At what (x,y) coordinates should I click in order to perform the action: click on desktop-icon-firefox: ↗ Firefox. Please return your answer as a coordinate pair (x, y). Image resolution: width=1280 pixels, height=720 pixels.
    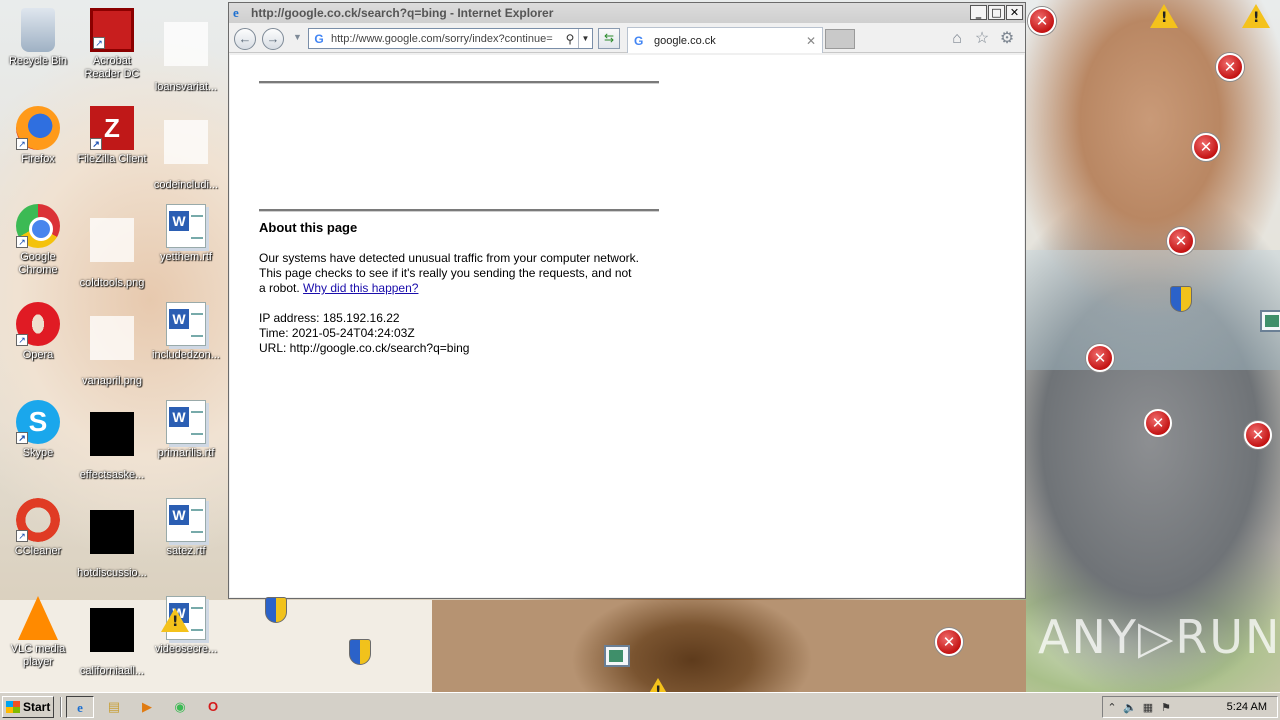
    Looking at the image, I should click on (38, 136).